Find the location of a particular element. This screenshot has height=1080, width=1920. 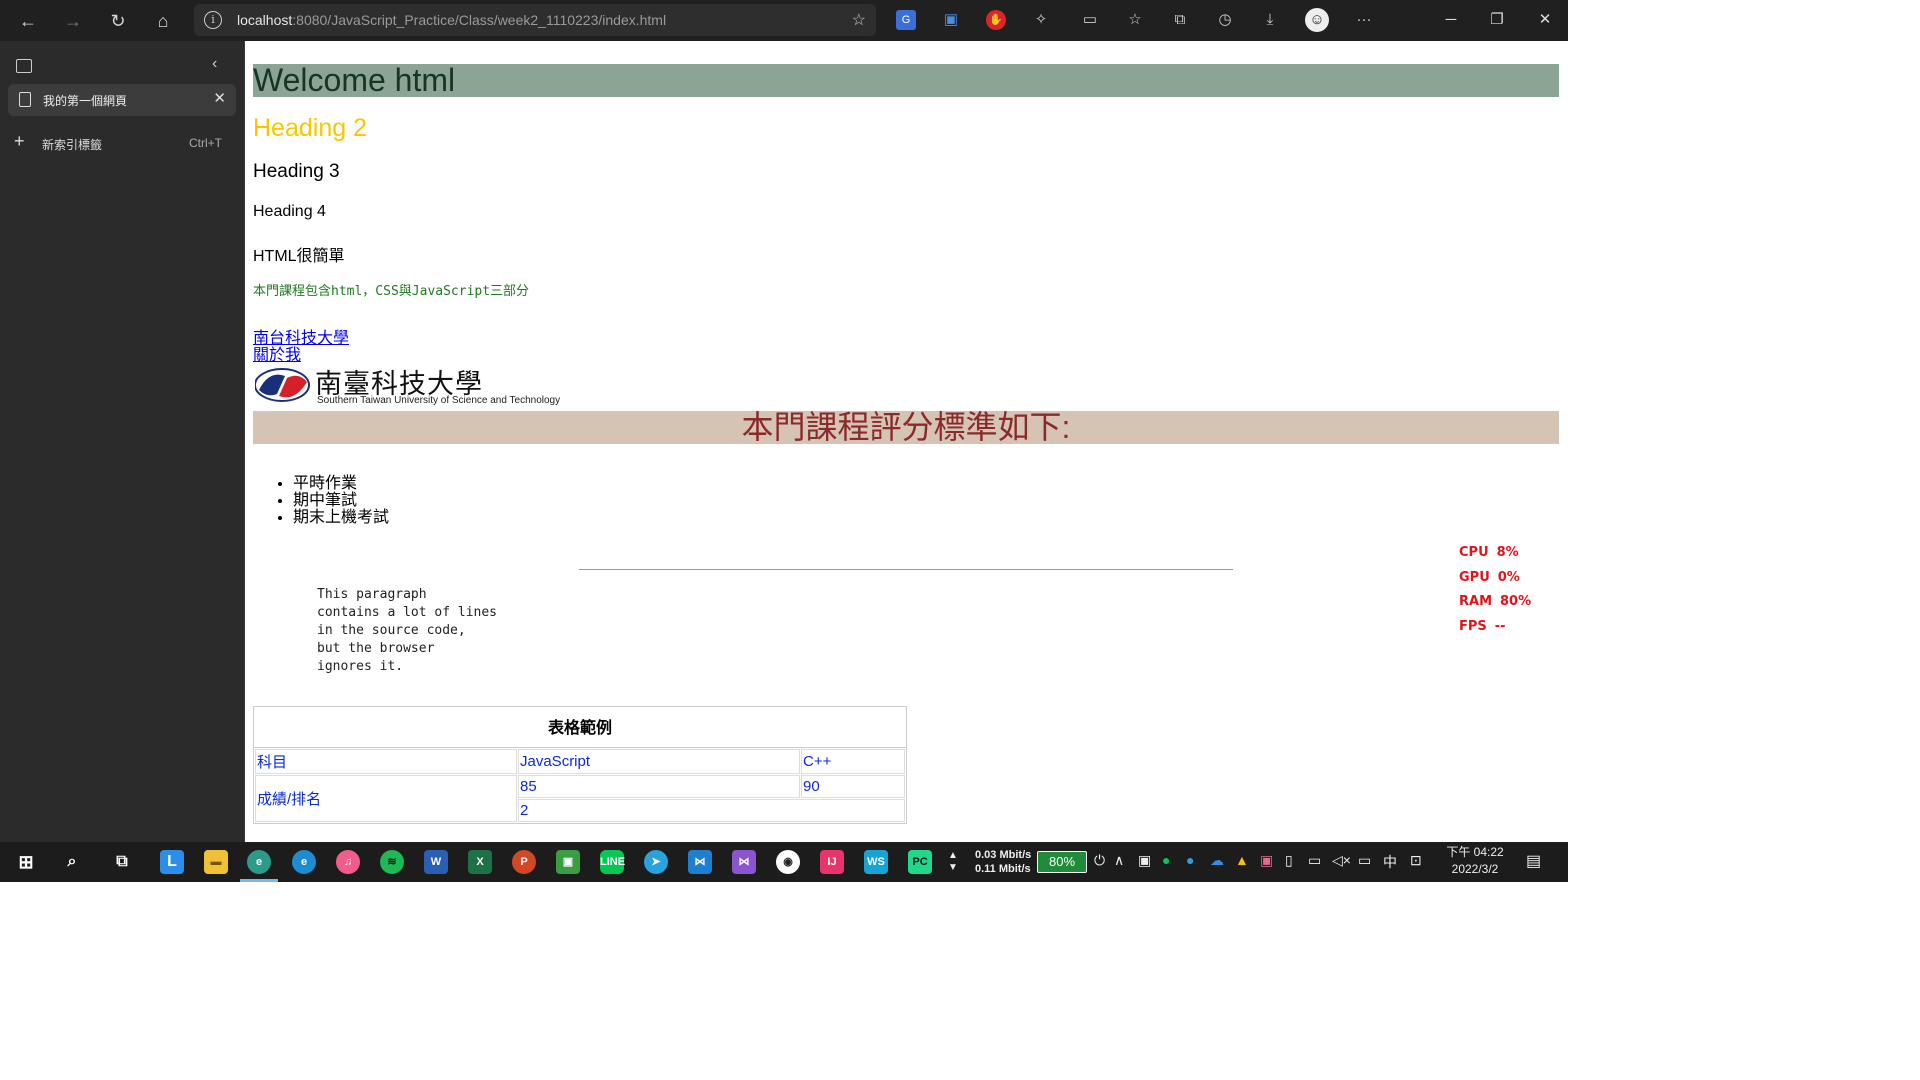

clock-time: 下午 04:22 is located at coordinates (1475, 852).